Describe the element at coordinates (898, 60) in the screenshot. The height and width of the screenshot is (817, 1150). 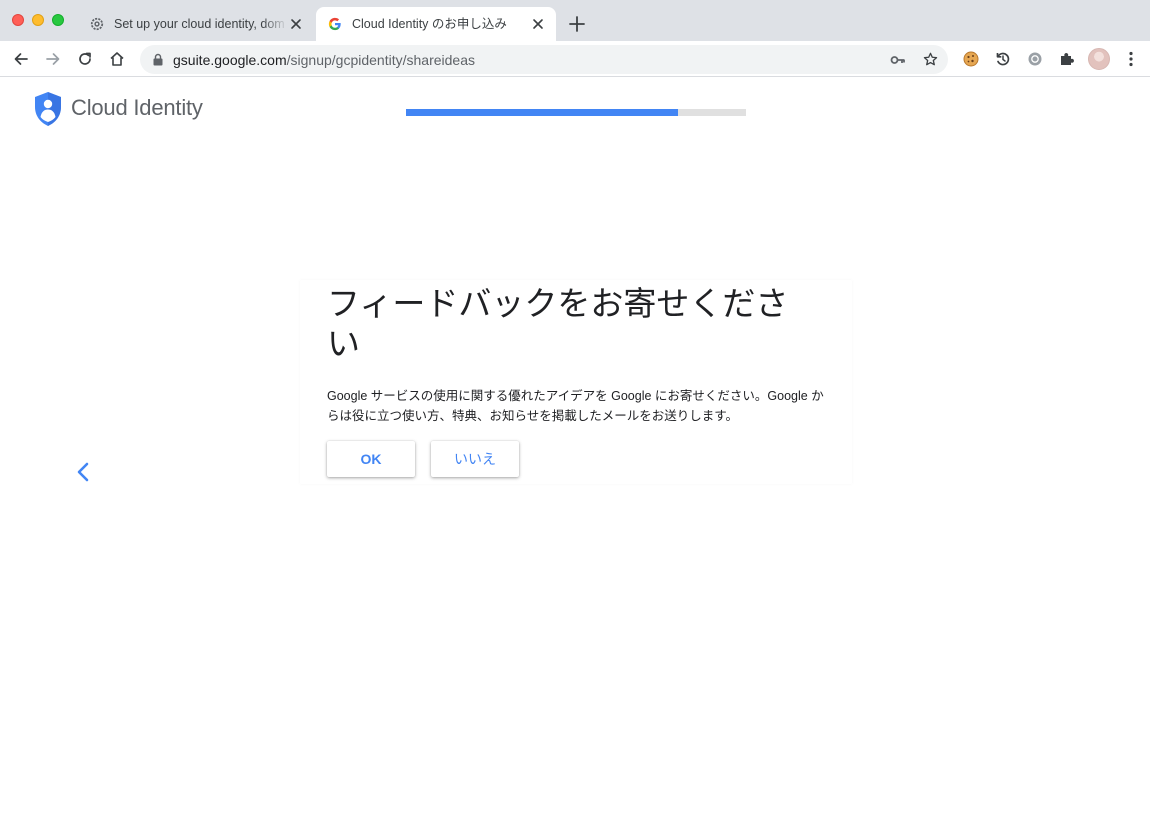
I see `key-icon` at that location.